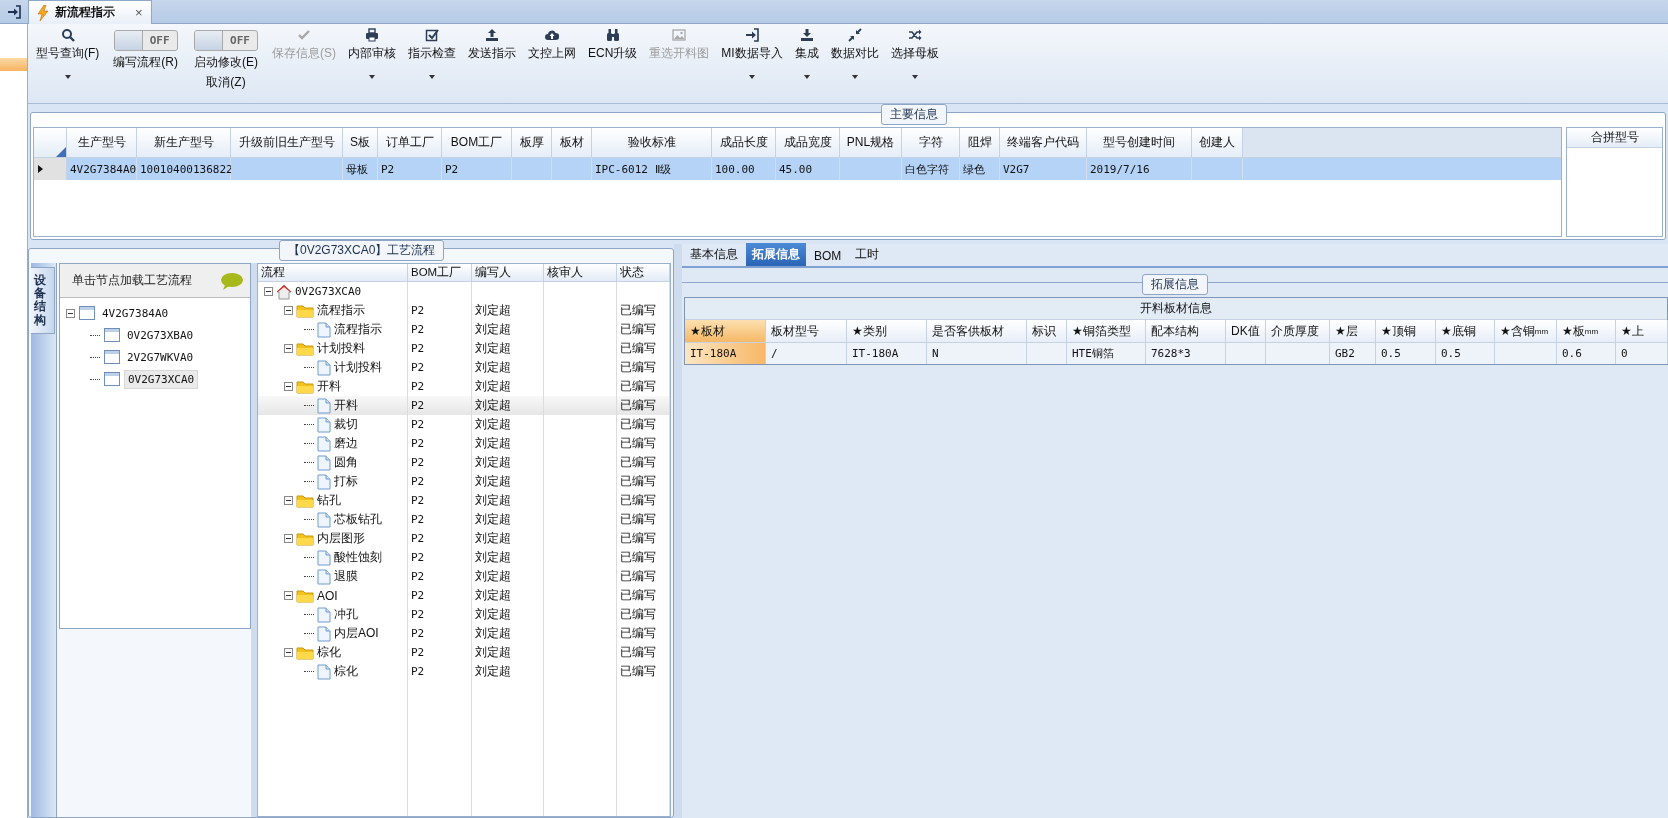  Describe the element at coordinates (346, 424) in the screenshot. I see `tree-label: 裁切` at that location.